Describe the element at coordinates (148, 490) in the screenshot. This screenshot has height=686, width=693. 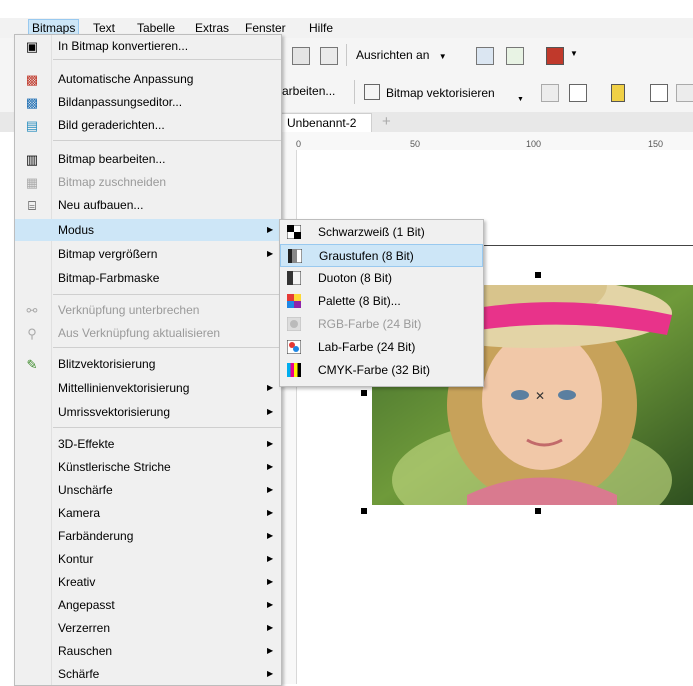
I see `menu-item-blur: Unschärfe ▶` at that location.